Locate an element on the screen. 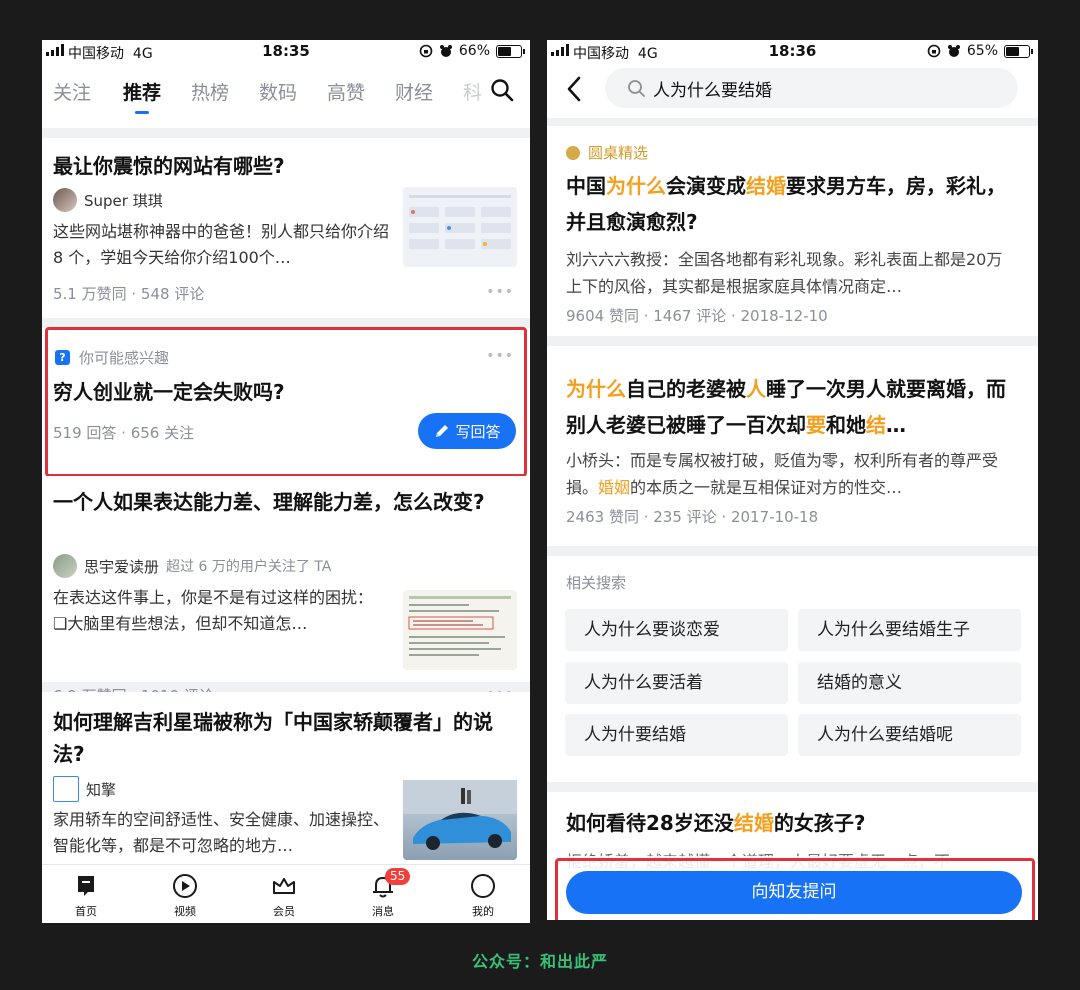 This screenshot has width=1080, height=990. author-name: Super 琪琪 is located at coordinates (123, 200).